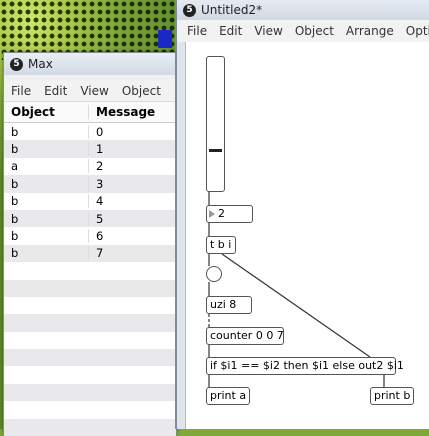 The image size is (429, 436). Describe the element at coordinates (100, 149) in the screenshot. I see `row-message: 1` at that location.